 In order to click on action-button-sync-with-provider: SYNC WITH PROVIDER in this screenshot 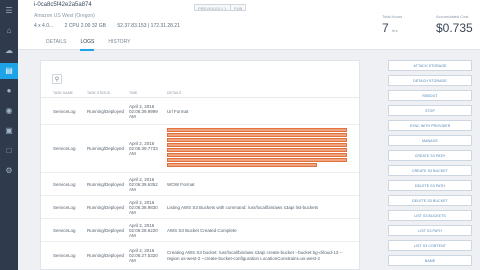, I will do `click(430, 125)`.